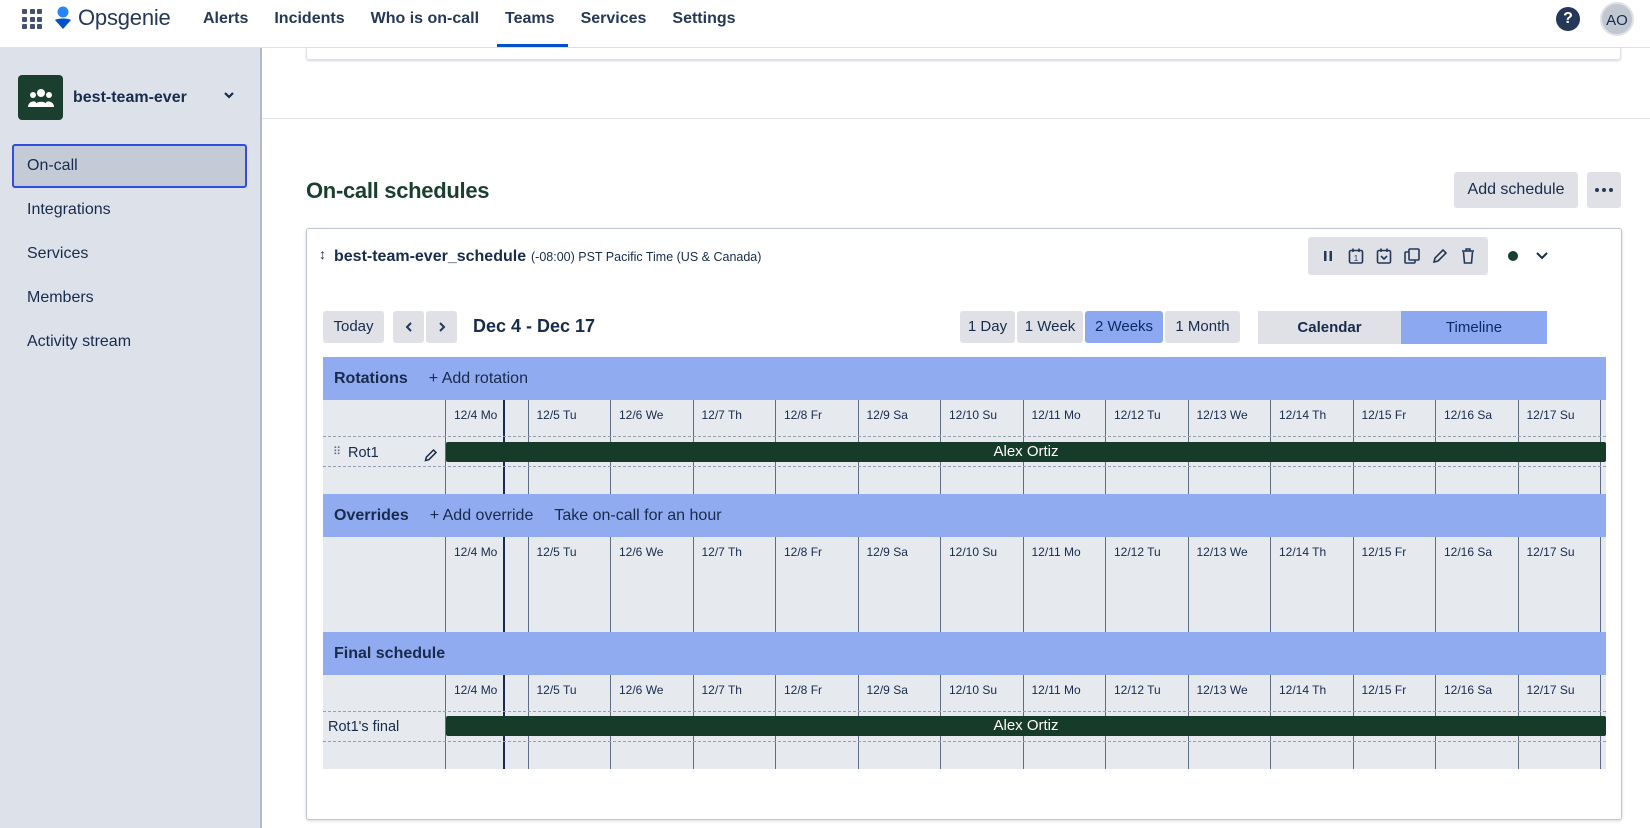 Image resolution: width=1650 pixels, height=828 pixels. What do you see at coordinates (1026, 452) in the screenshot?
I see `rotation-oncall-bar: Alex Ortiz` at bounding box center [1026, 452].